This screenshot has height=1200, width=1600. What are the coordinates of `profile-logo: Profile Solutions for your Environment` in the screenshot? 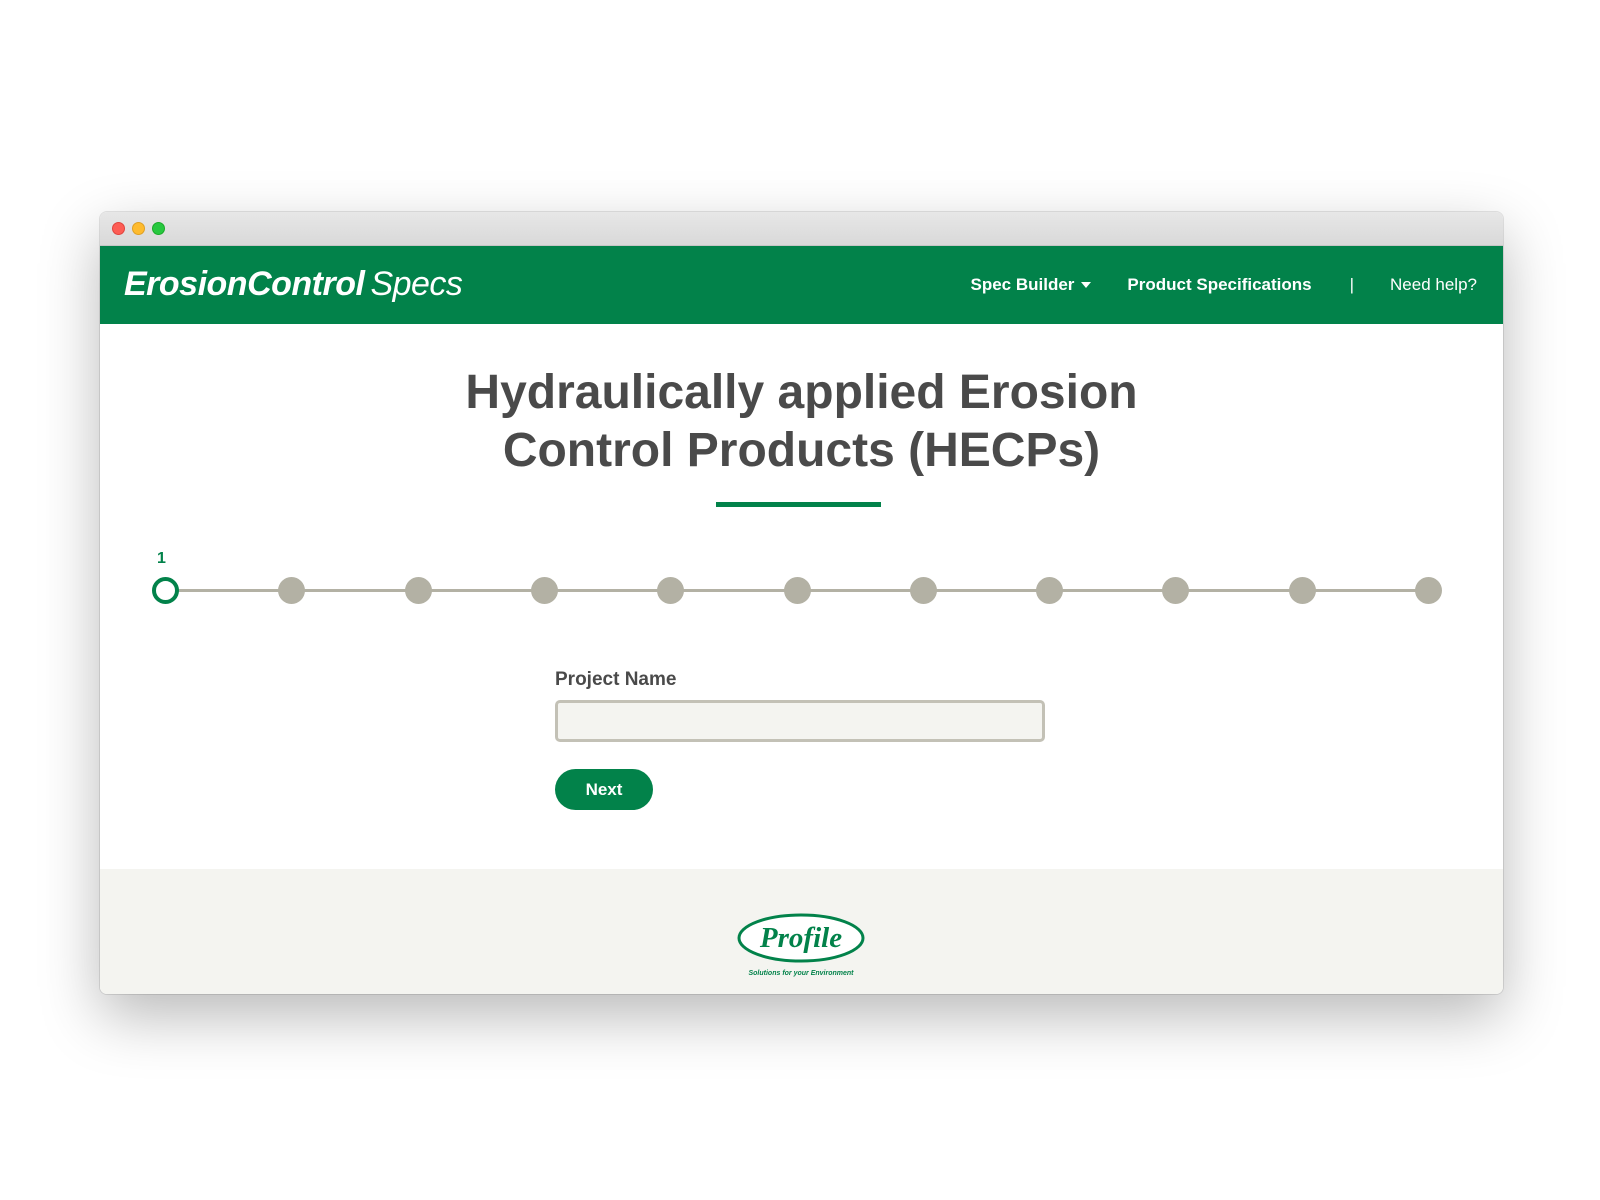 It's located at (801, 945).